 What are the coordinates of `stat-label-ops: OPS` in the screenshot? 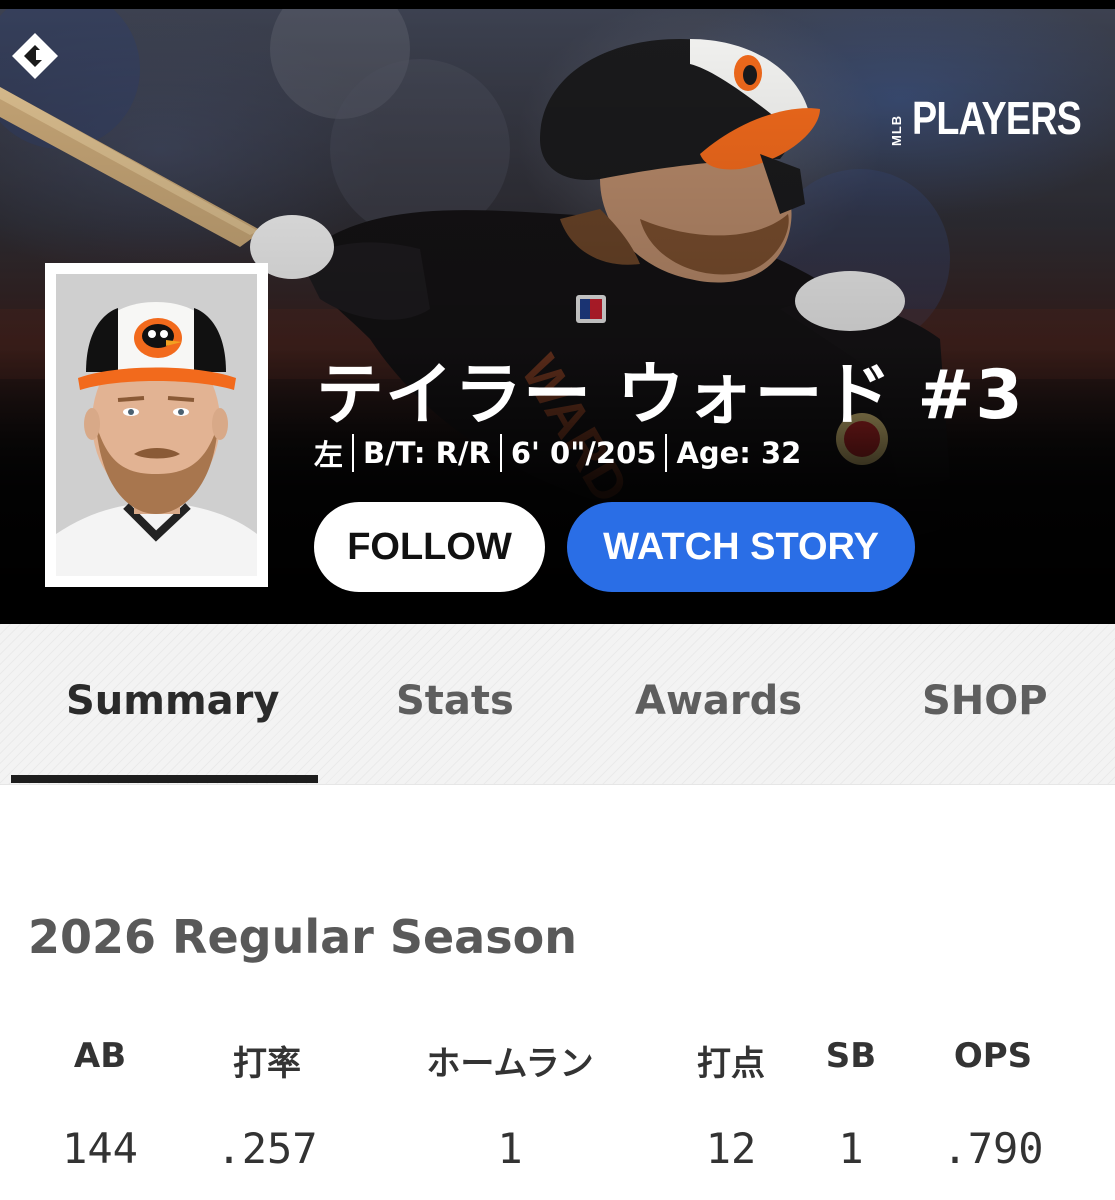 It's located at (993, 1056).